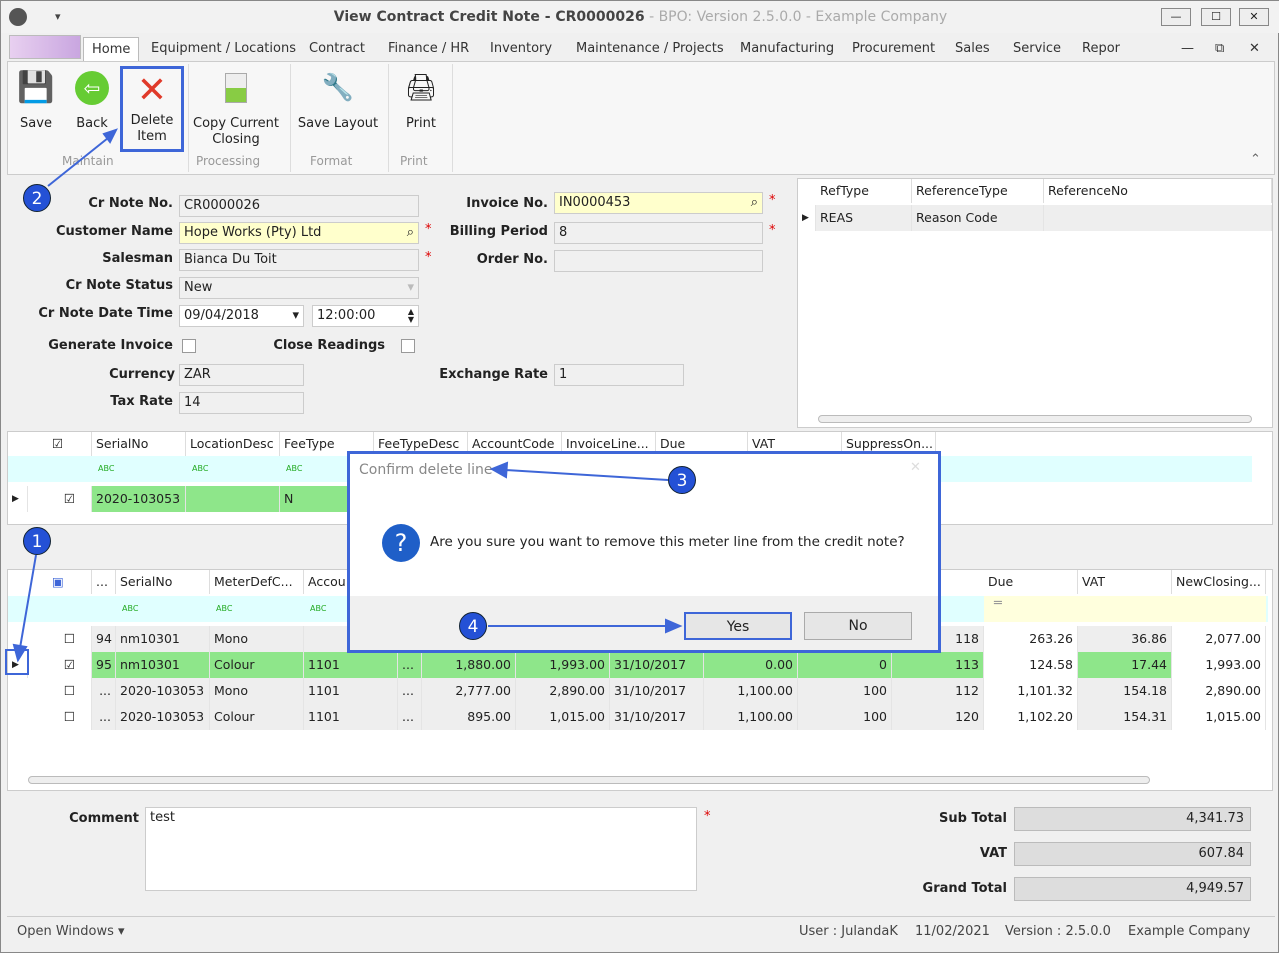 The image size is (1279, 953). What do you see at coordinates (682, 480) in the screenshot?
I see `callout-3: 3` at bounding box center [682, 480].